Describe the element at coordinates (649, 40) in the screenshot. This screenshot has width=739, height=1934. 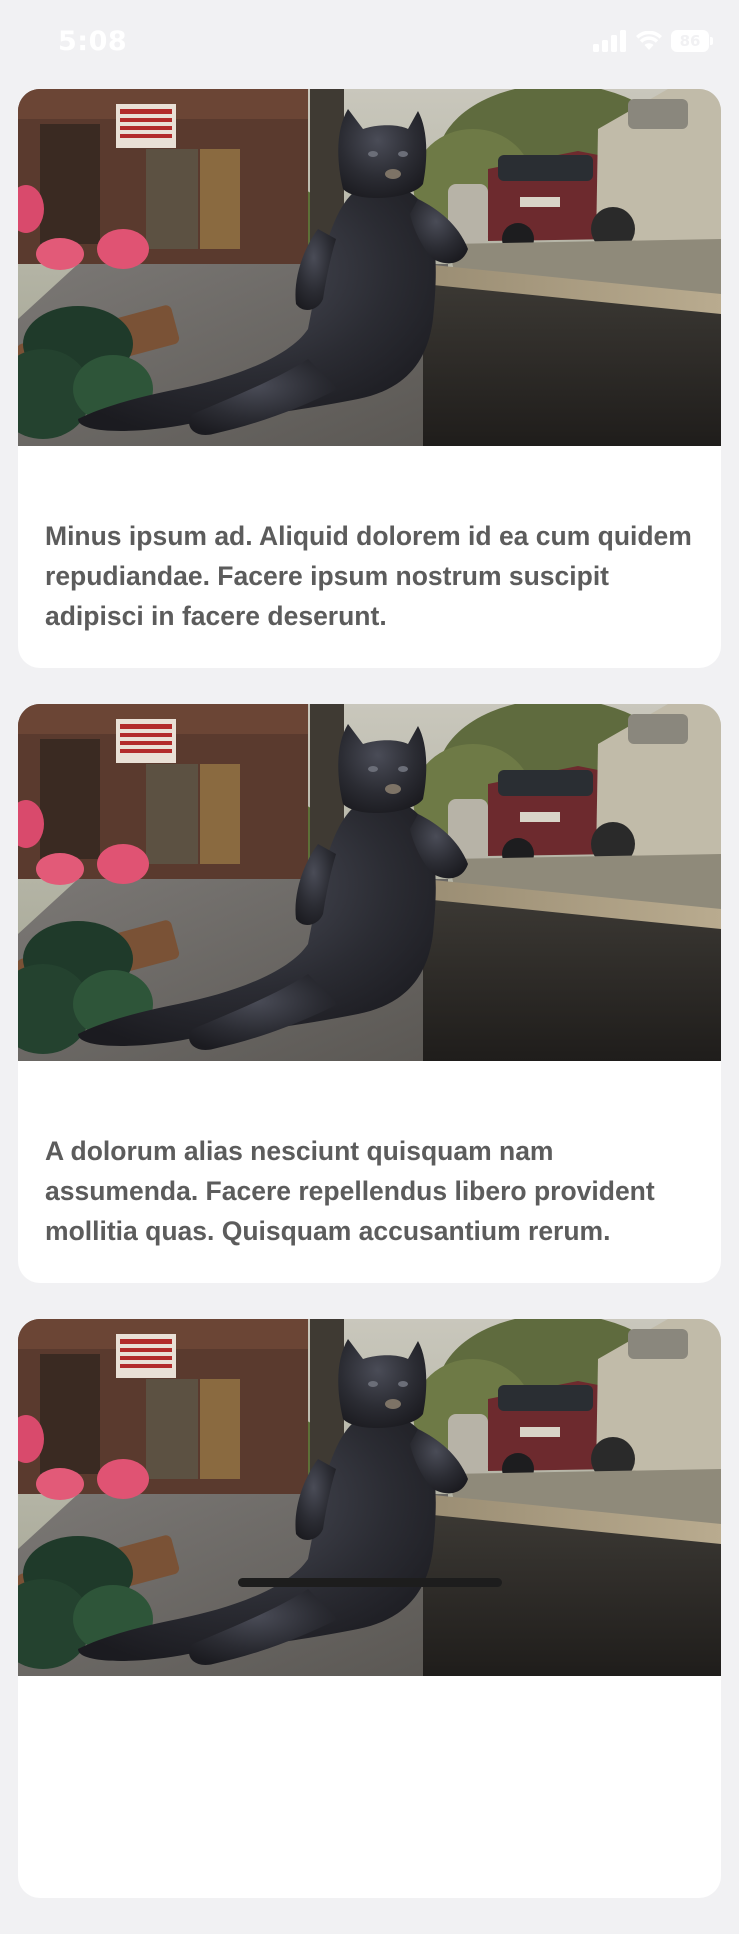
I see `wifi-icon` at that location.